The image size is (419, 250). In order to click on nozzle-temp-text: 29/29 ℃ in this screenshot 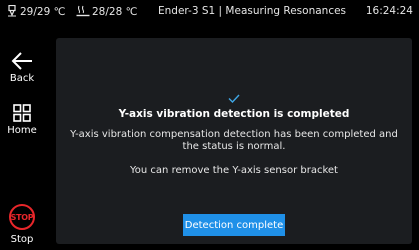, I will do `click(43, 12)`.